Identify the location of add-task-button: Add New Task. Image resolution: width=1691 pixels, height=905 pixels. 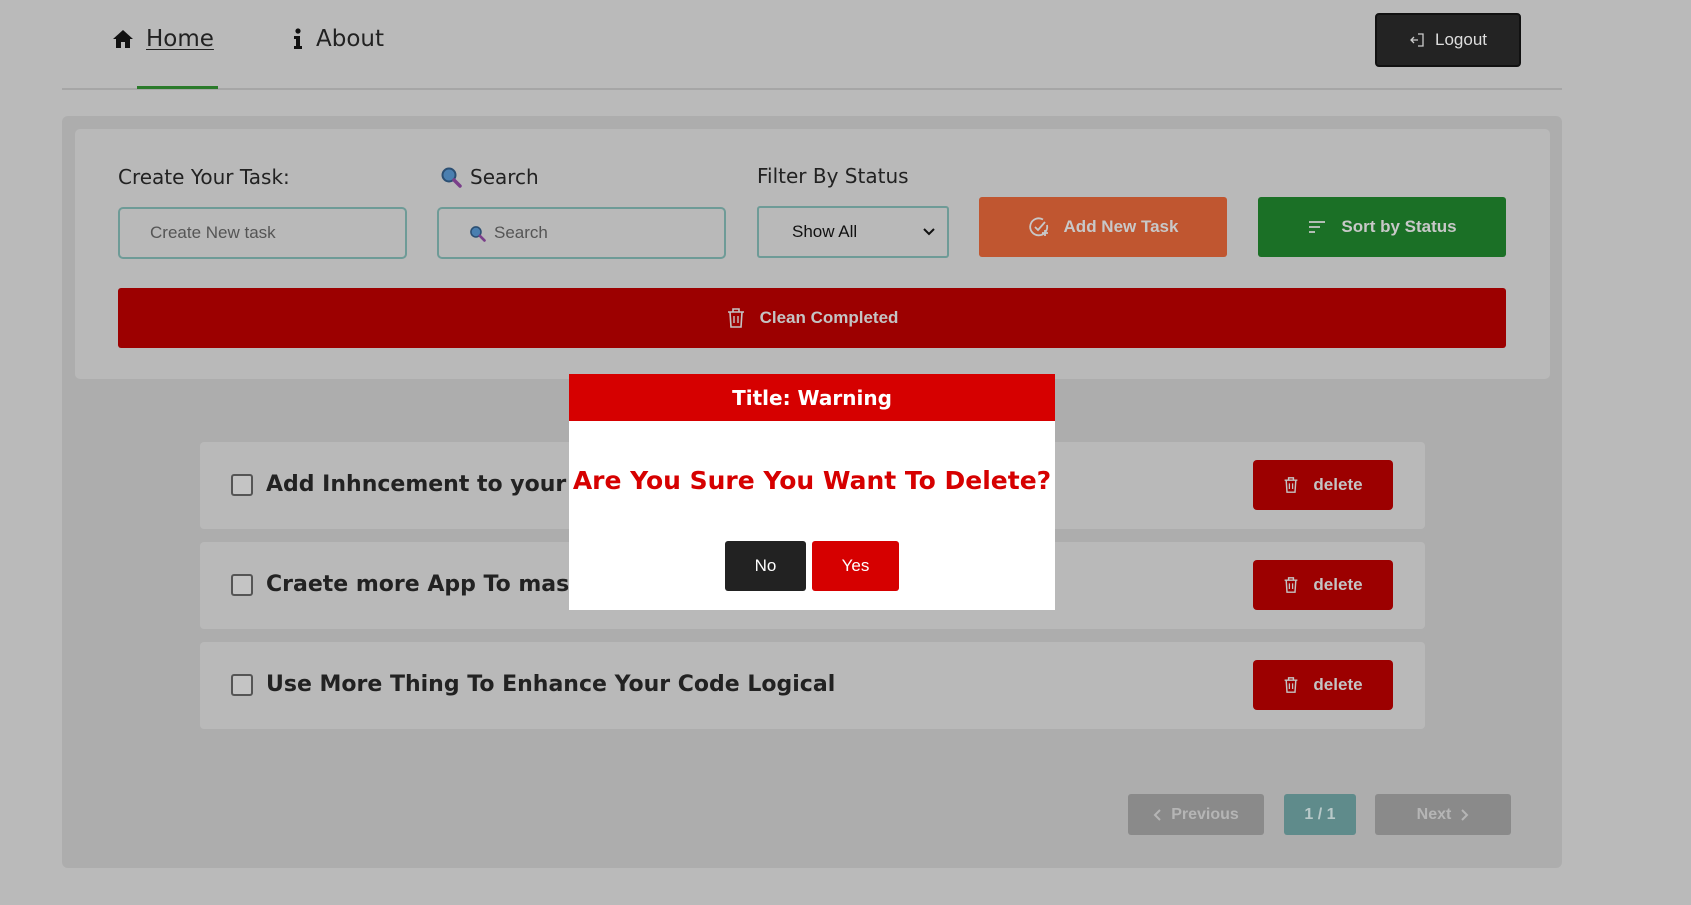
(1103, 227).